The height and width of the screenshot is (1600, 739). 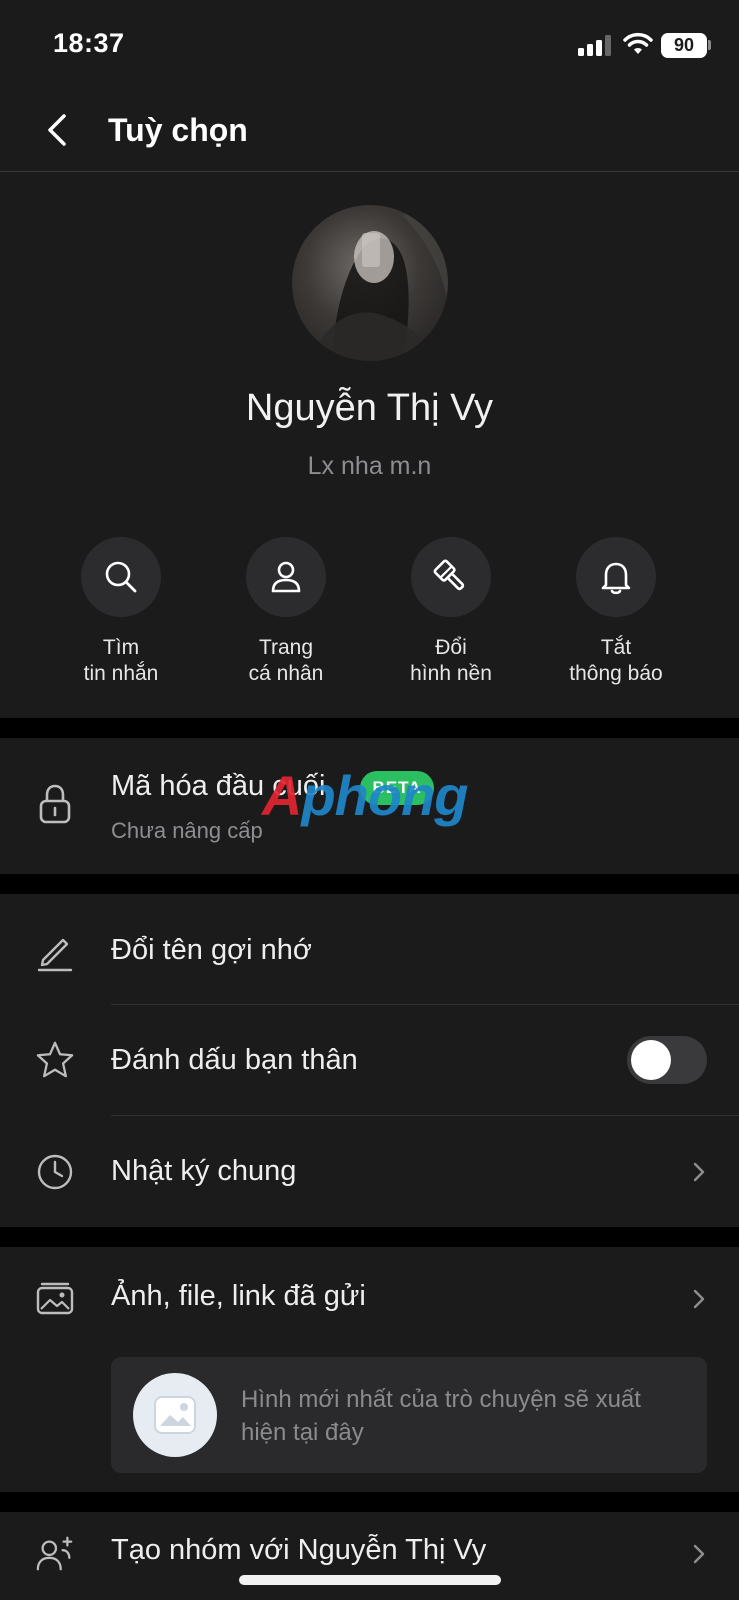 I want to click on best-friend-row: Đánh dấu bạn thân, so click(x=234, y=1060).